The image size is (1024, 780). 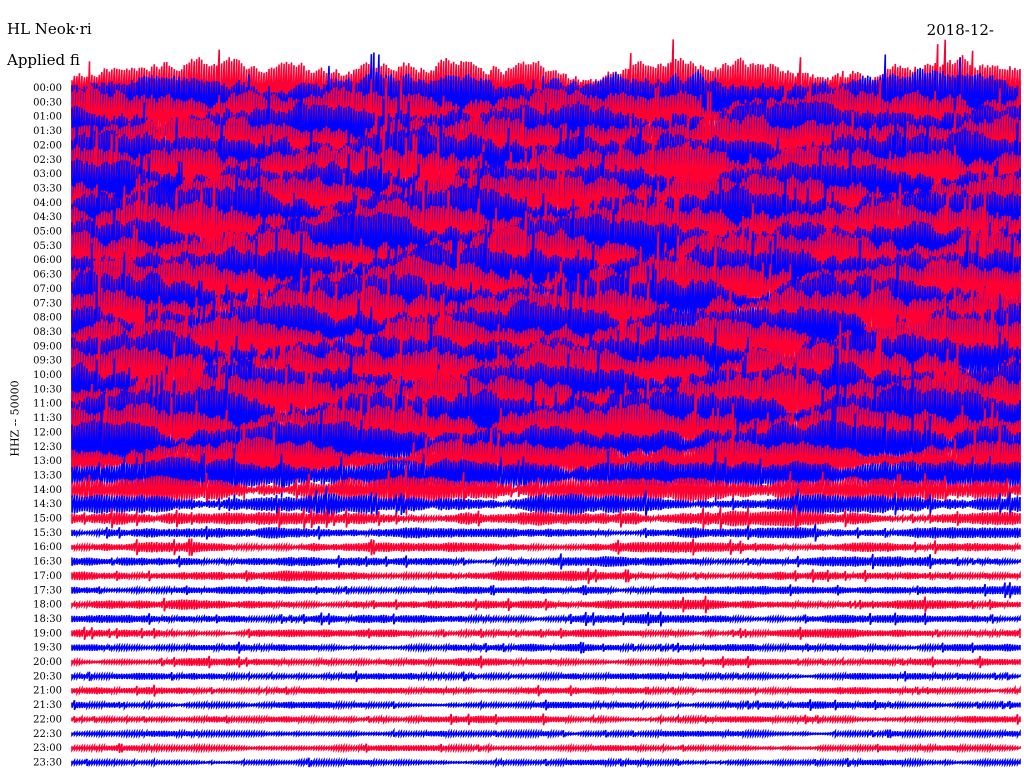 What do you see at coordinates (47, 519) in the screenshot?
I see `time-tick-label: 15:00` at bounding box center [47, 519].